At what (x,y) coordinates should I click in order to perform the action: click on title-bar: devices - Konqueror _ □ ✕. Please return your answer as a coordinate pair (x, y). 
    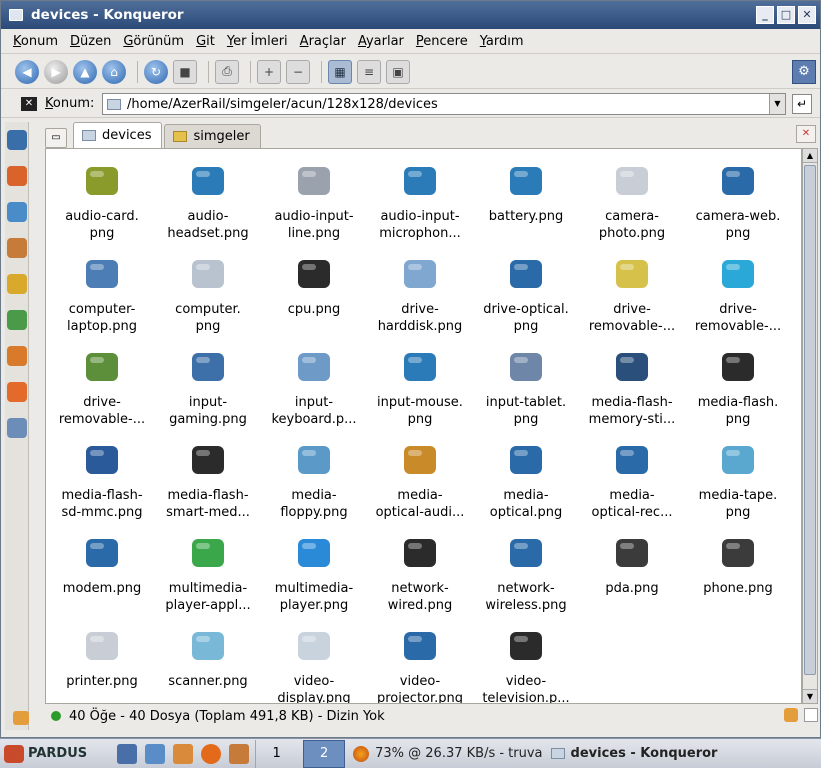
    Looking at the image, I should click on (410, 15).